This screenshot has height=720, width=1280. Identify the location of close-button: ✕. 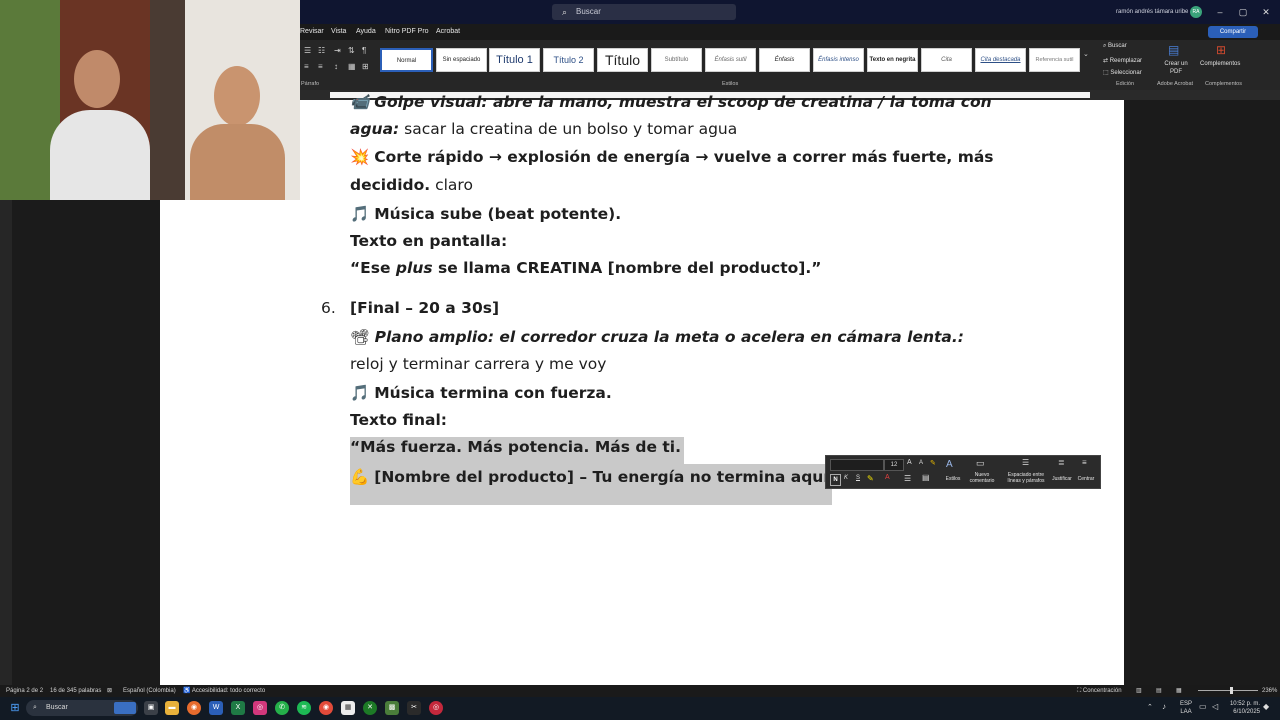
(1266, 12).